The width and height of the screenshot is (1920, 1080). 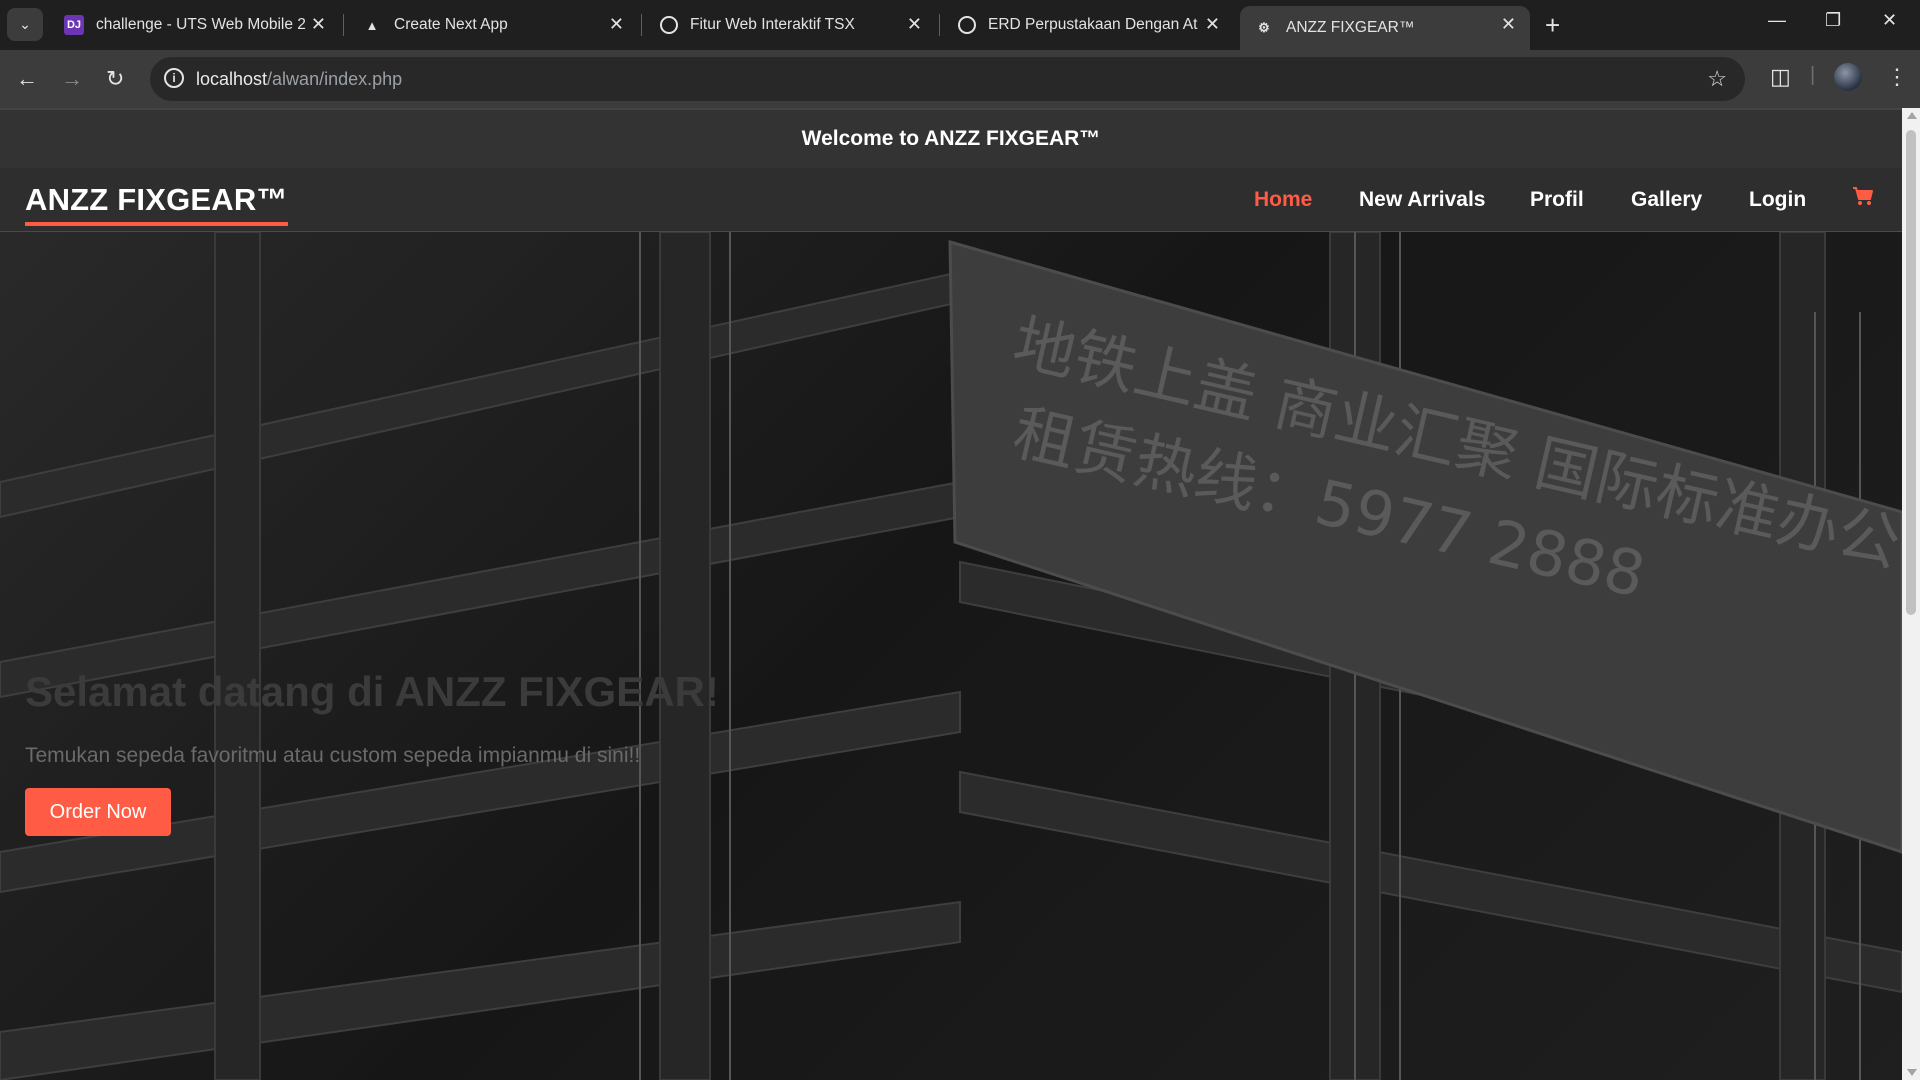 I want to click on bookmark-star-icon: ☆, so click(x=1717, y=79).